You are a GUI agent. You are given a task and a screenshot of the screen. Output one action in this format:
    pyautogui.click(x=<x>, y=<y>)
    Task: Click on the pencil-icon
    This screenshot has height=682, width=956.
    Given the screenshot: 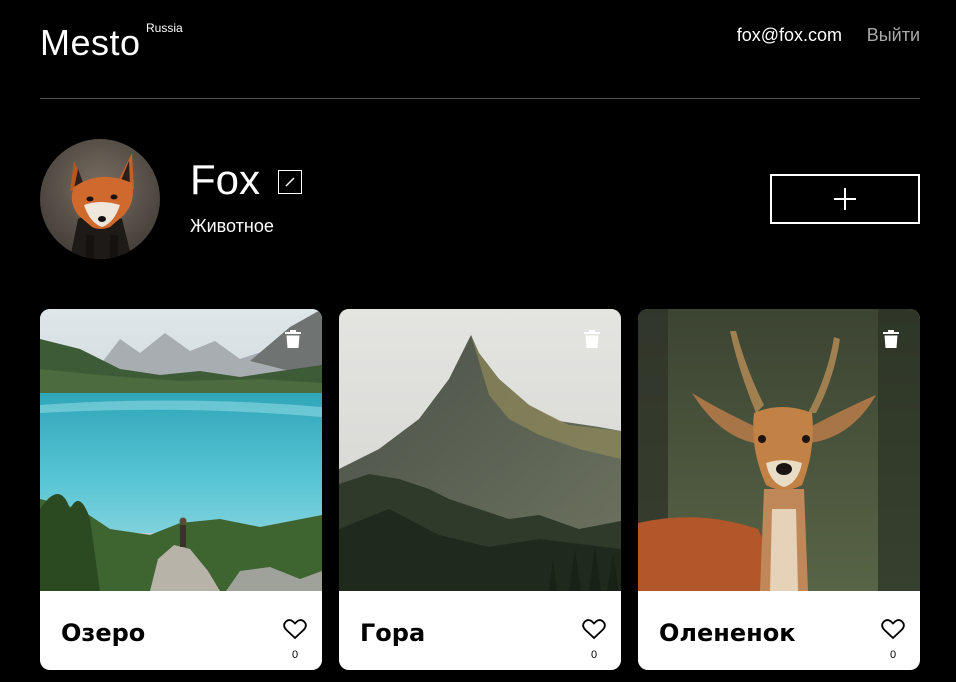 What is the action you would take?
    pyautogui.click(x=290, y=182)
    